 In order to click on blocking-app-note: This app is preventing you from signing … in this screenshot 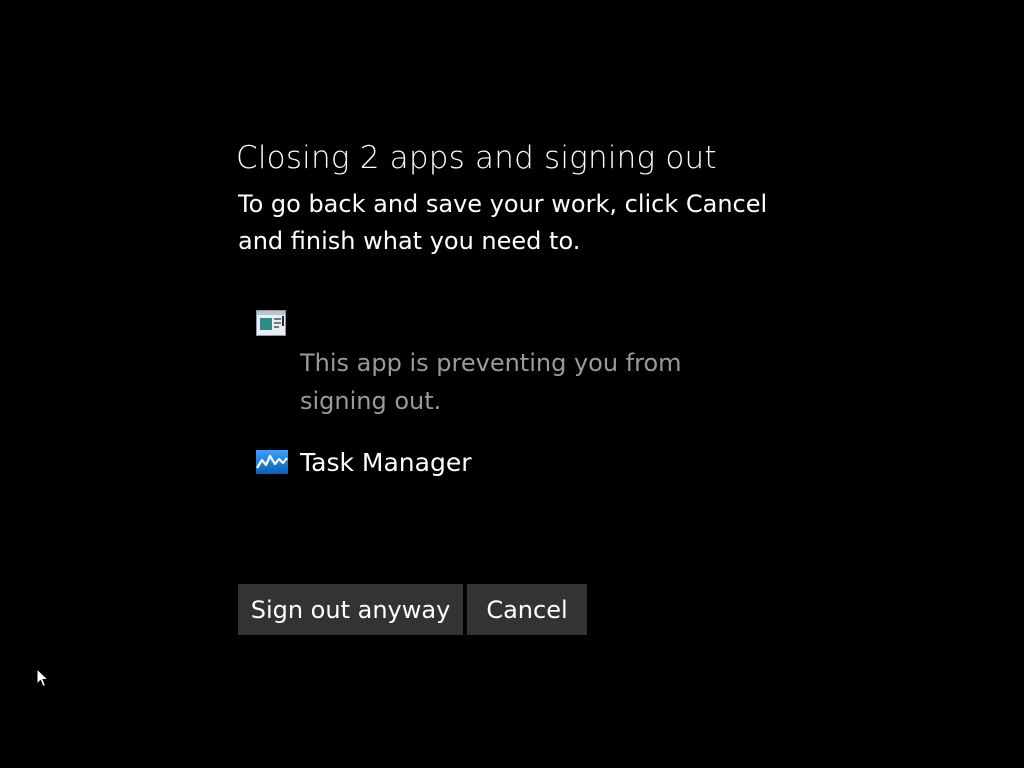, I will do `click(491, 382)`.